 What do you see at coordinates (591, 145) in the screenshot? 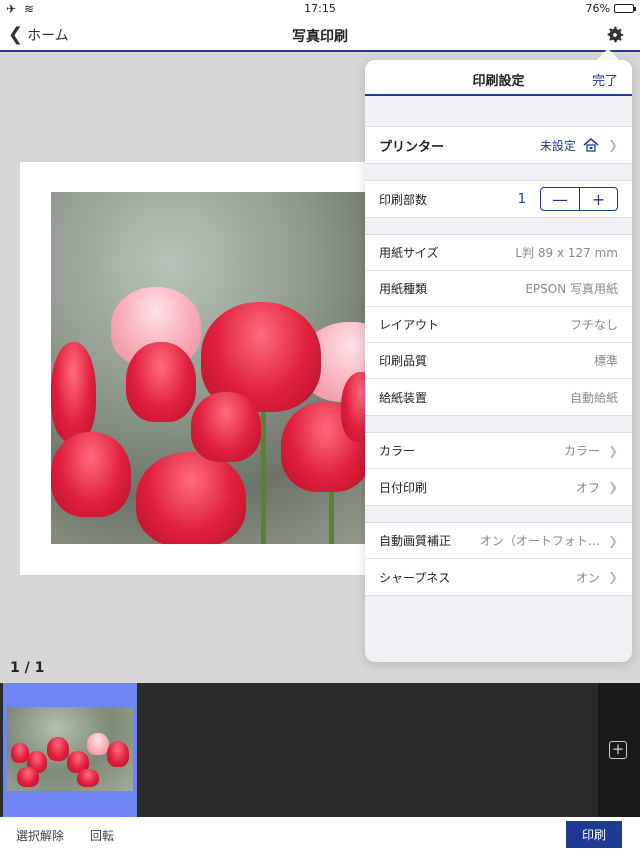
I see `home-printer-icon` at bounding box center [591, 145].